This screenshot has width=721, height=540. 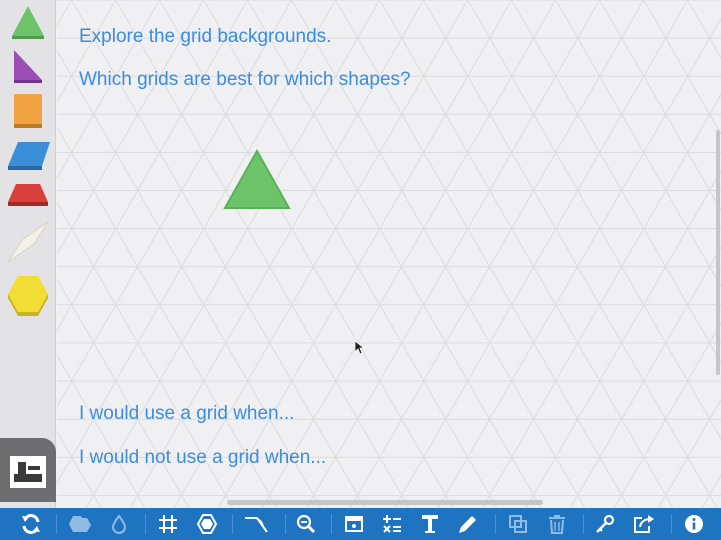 I want to click on pencil-icon, so click(x=468, y=524).